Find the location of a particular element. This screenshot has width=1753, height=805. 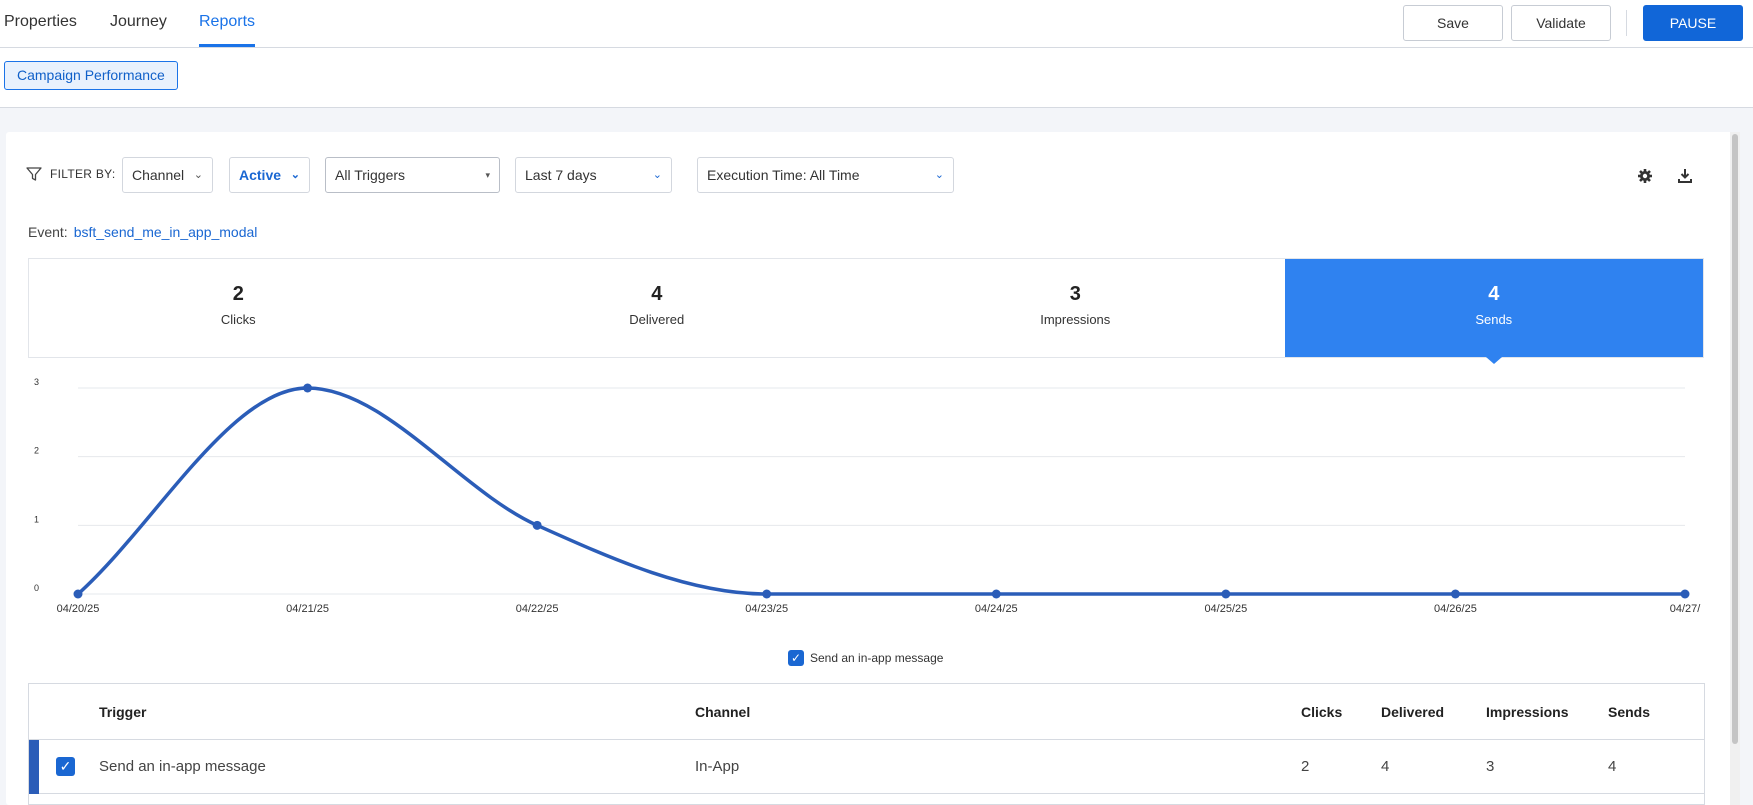

stat-clicks: 2 Clicks is located at coordinates (238, 308).